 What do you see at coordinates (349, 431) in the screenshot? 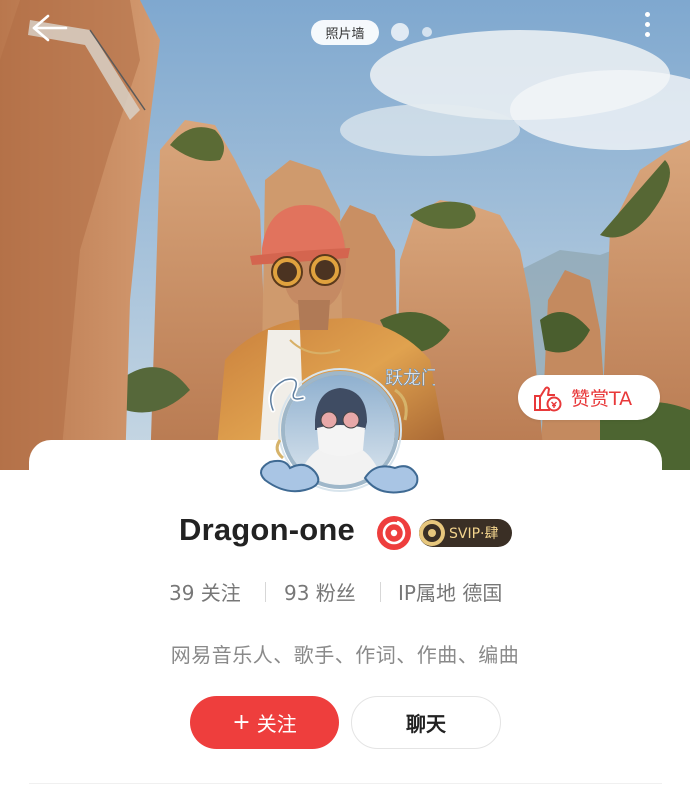
I see `avatar-frame: 跃龙门` at bounding box center [349, 431].